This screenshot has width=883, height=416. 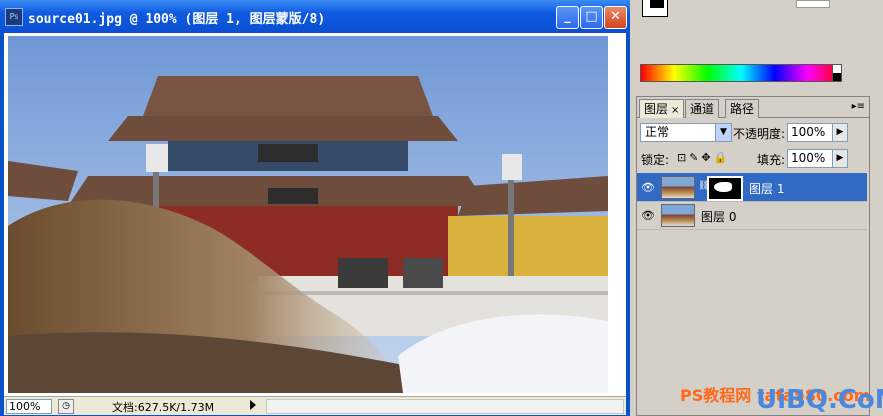 What do you see at coordinates (767, 189) in the screenshot?
I see `layer-name: 图层 1` at bounding box center [767, 189].